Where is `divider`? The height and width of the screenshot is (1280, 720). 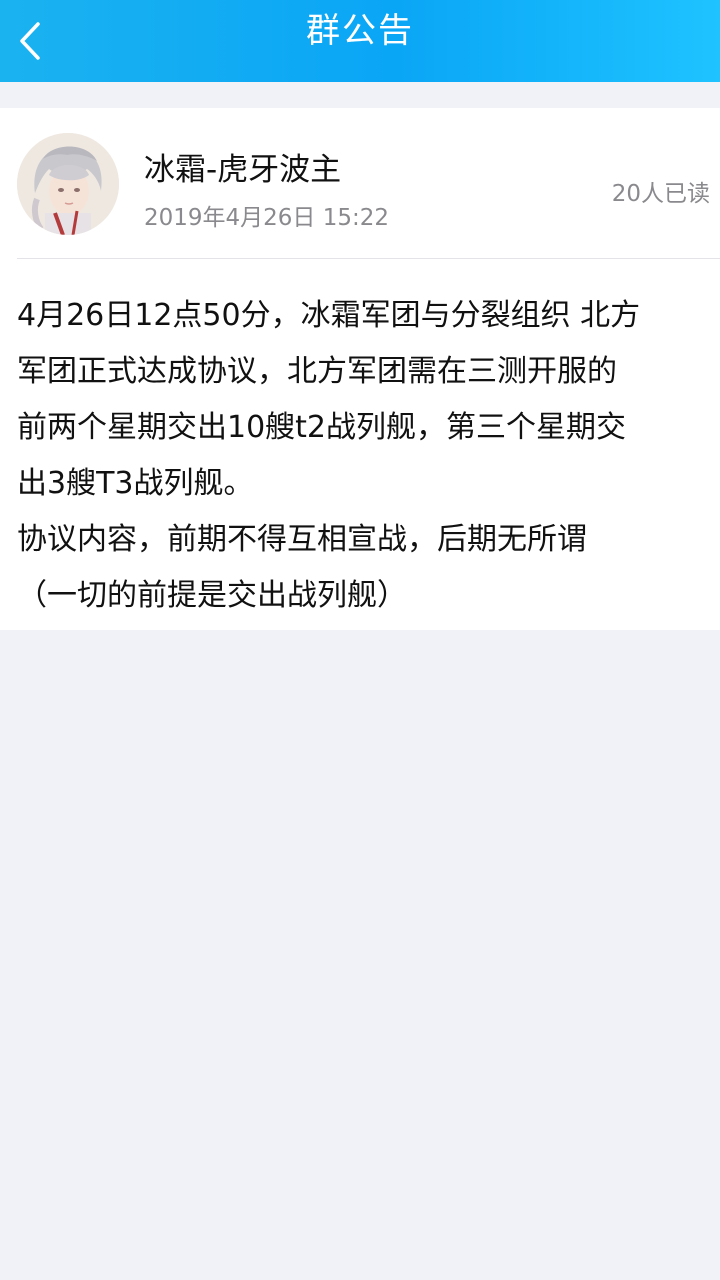
divider is located at coordinates (368, 258).